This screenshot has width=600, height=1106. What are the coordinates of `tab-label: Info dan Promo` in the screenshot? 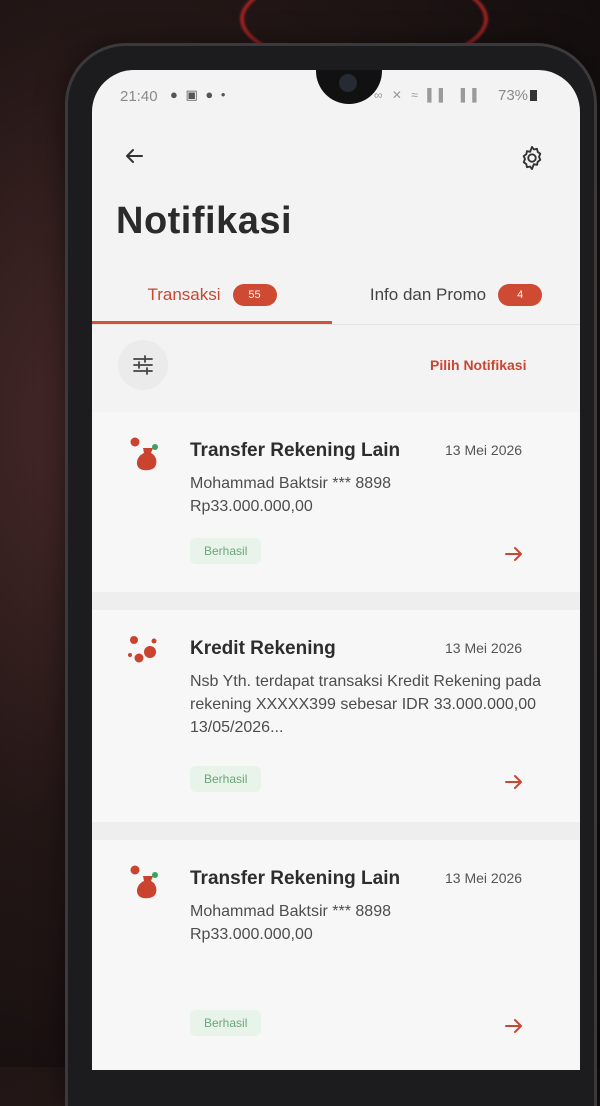 It's located at (428, 294).